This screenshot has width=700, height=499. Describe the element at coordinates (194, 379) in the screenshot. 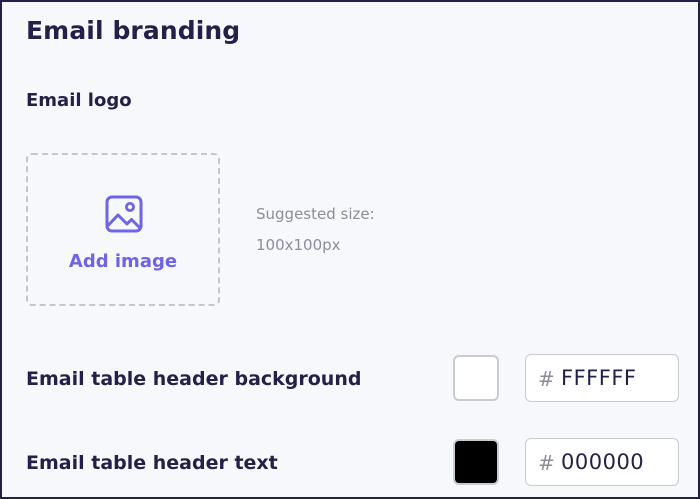

I see `header-background-label: Email table header background` at that location.